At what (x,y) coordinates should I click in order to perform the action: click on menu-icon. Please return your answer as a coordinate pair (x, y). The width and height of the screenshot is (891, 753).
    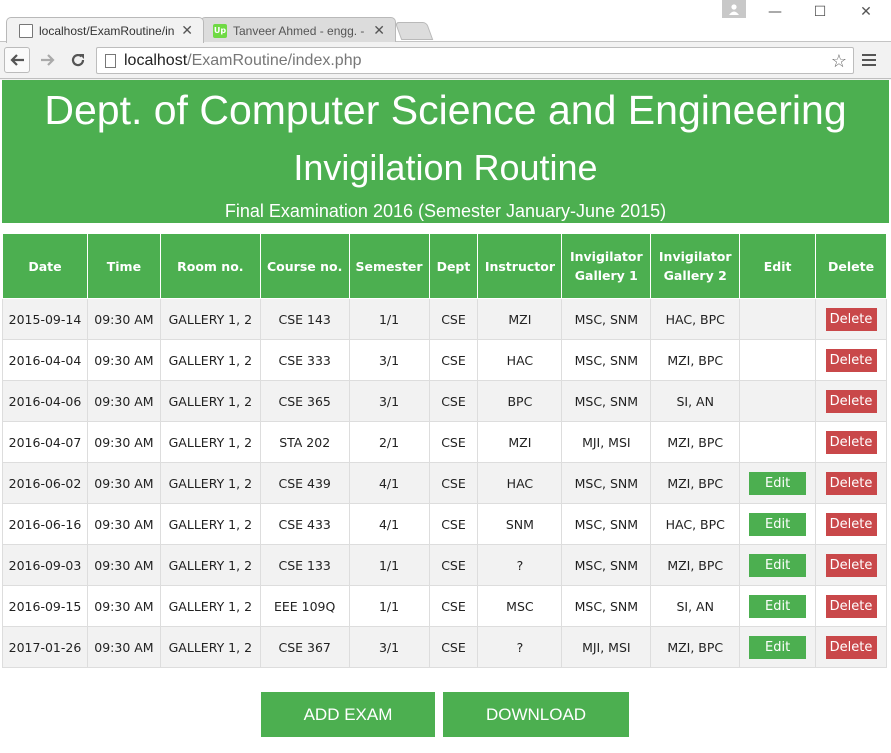
    Looking at the image, I should click on (869, 60).